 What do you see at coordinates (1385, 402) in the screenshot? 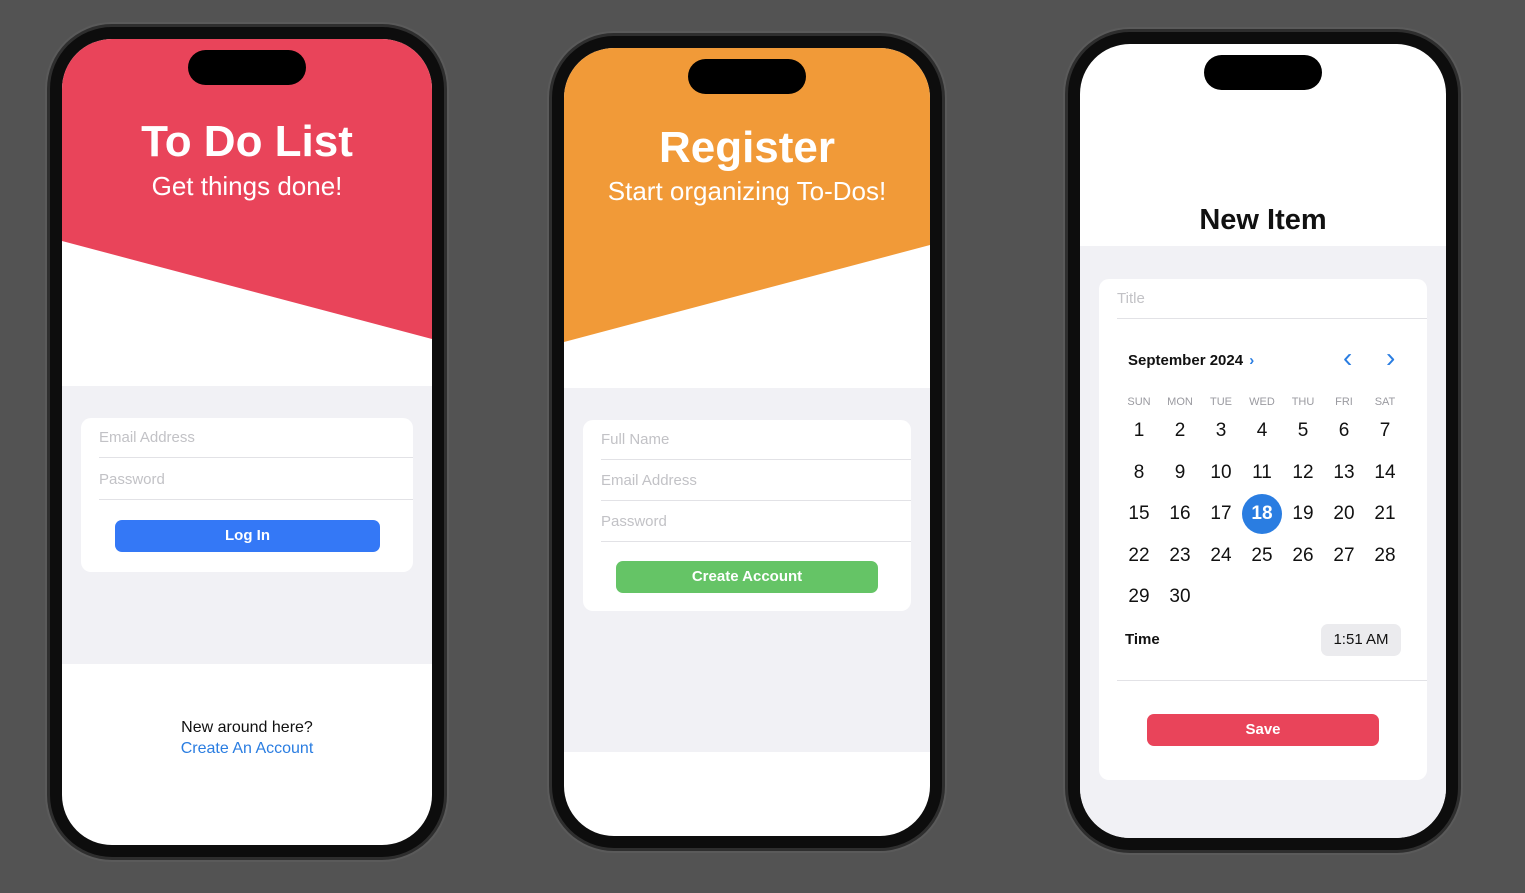
I see `weekday-label: SAT` at bounding box center [1385, 402].